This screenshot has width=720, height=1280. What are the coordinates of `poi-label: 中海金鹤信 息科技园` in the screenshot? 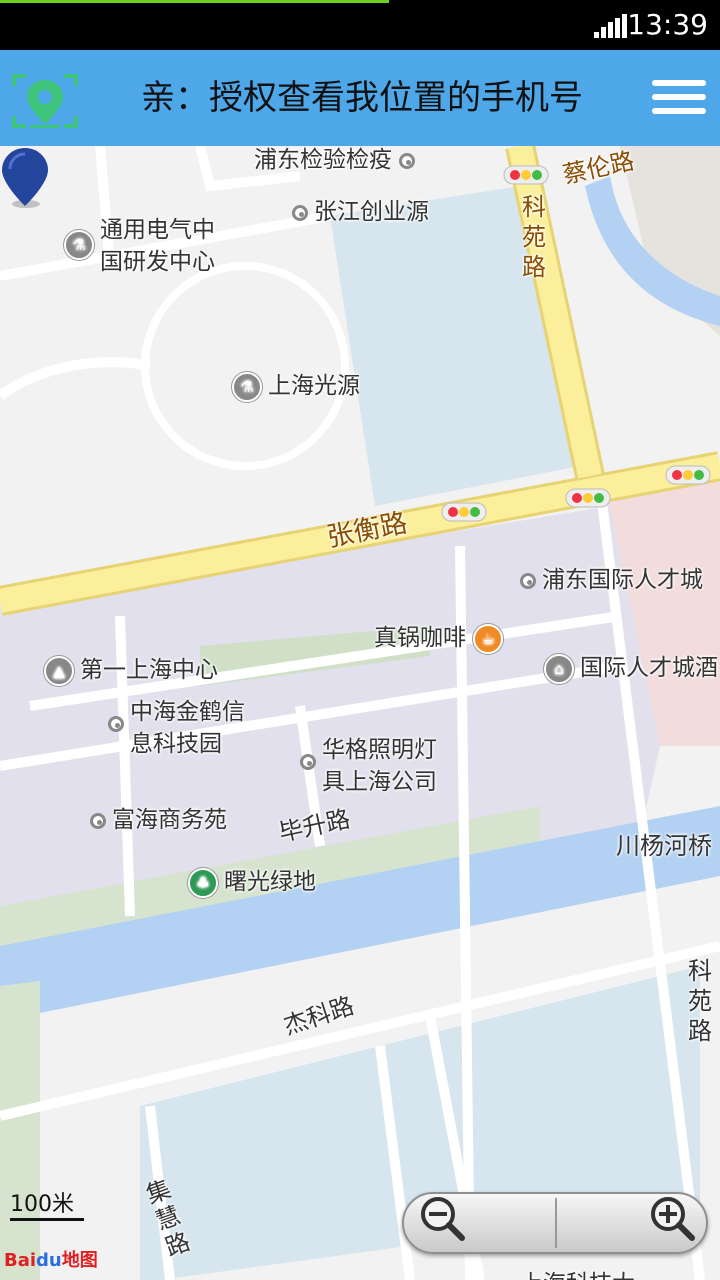 It's located at (176, 728).